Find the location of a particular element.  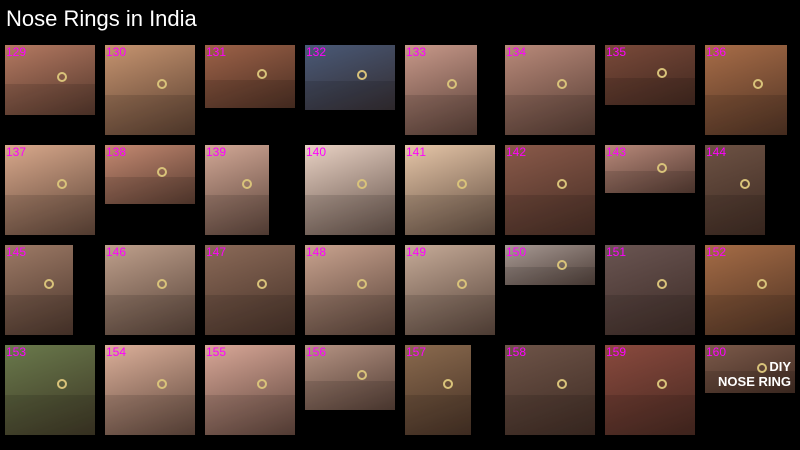

image-tile: 150 is located at coordinates (550, 265).